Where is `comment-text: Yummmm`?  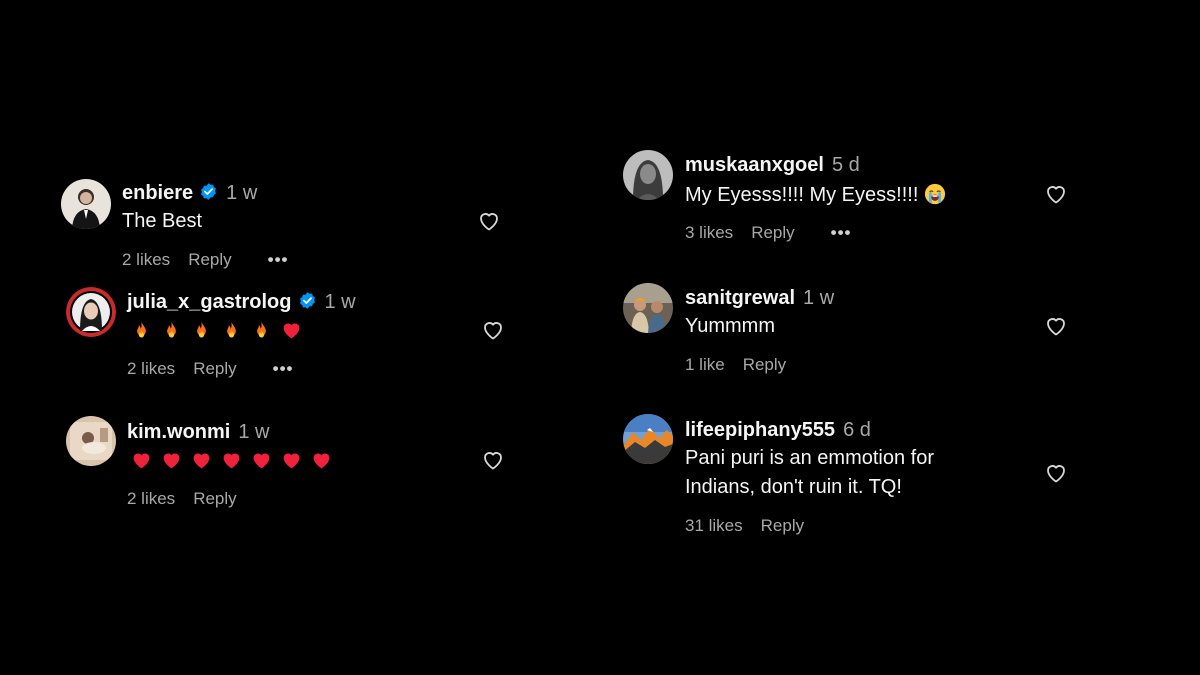
comment-text: Yummmm is located at coordinates (730, 326).